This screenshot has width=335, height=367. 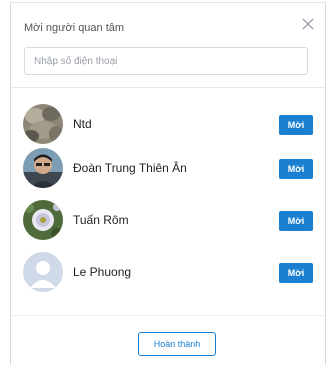 I want to click on phone-search-input, so click(x=166, y=61).